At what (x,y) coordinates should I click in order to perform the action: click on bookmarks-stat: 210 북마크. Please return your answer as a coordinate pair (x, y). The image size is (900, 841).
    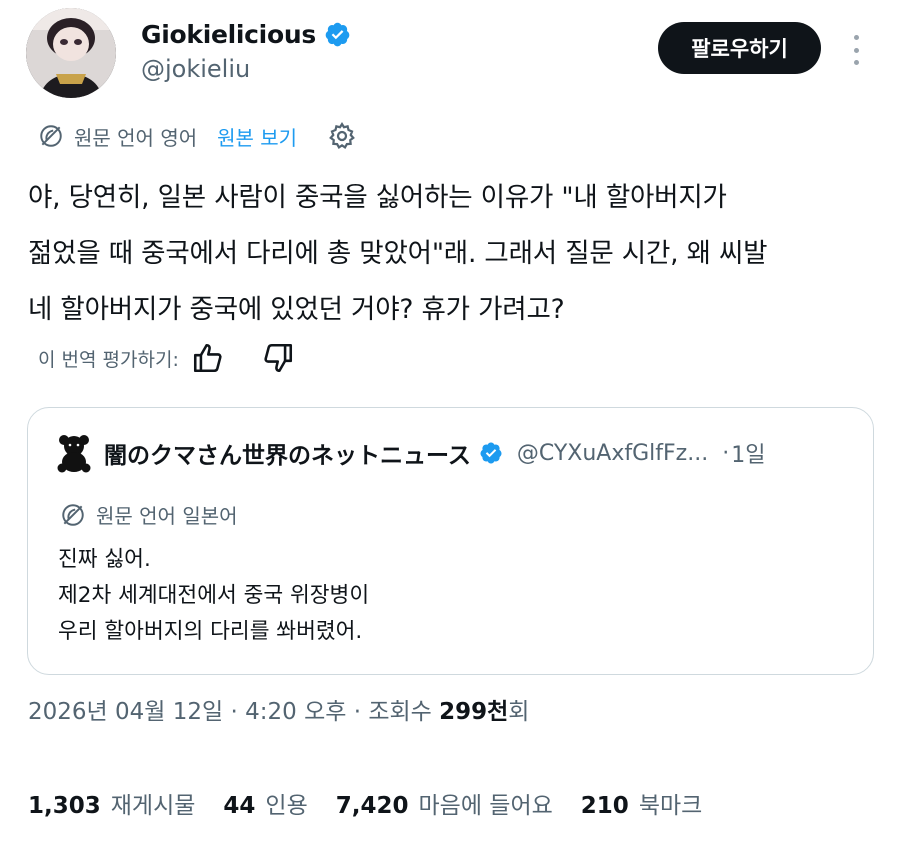
    Looking at the image, I should click on (642, 803).